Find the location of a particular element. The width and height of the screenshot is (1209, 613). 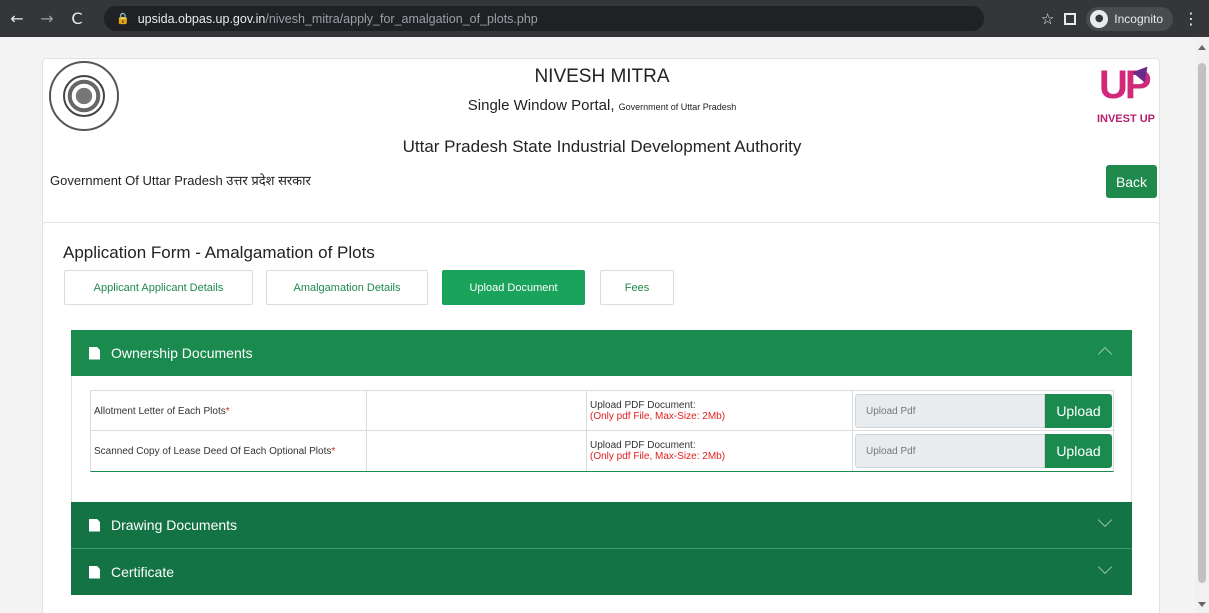

page-scrollbar is located at coordinates (1202, 325).